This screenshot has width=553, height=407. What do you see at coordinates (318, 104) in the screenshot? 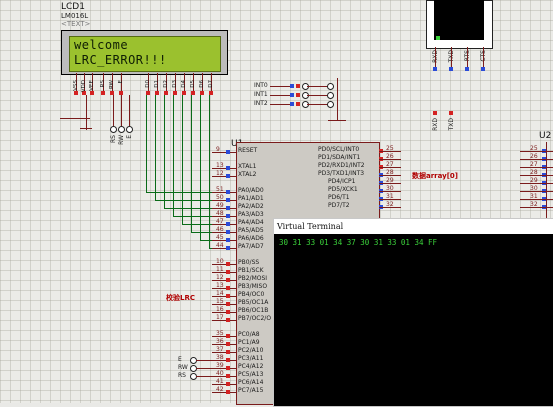
I see `switch-arm` at bounding box center [318, 104].